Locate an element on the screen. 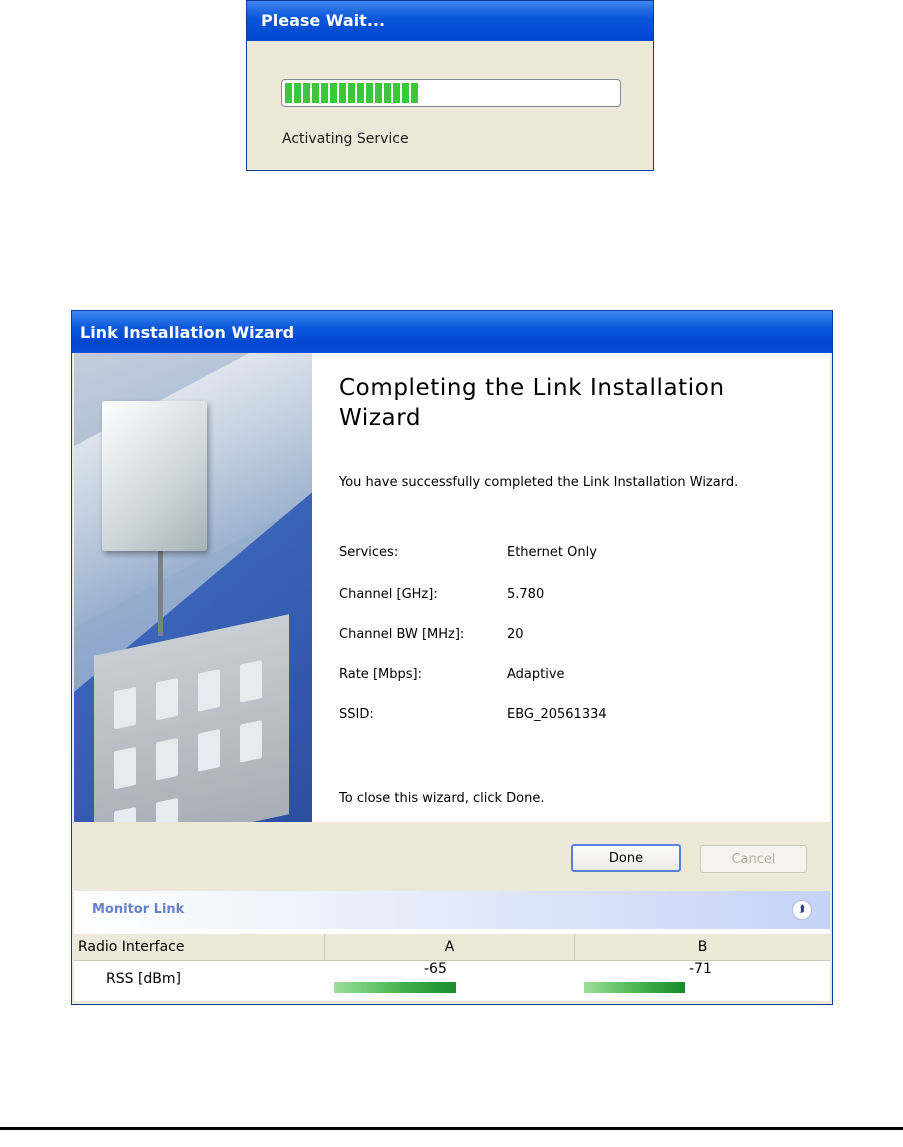 The height and width of the screenshot is (1147, 903). rss-label: RSS [dBm] is located at coordinates (144, 979).